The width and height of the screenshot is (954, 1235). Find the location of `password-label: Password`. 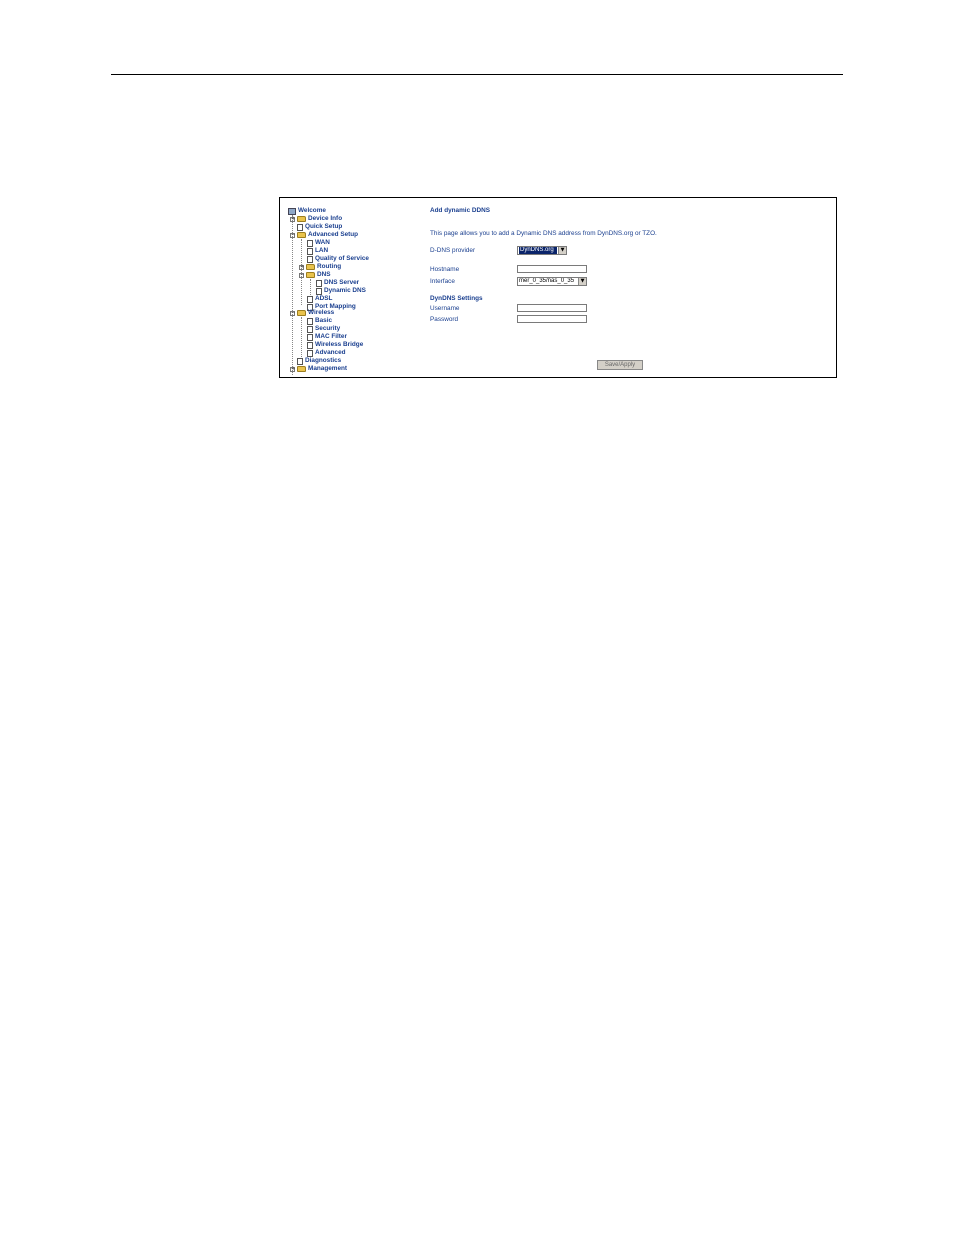

password-label: Password is located at coordinates (444, 319).